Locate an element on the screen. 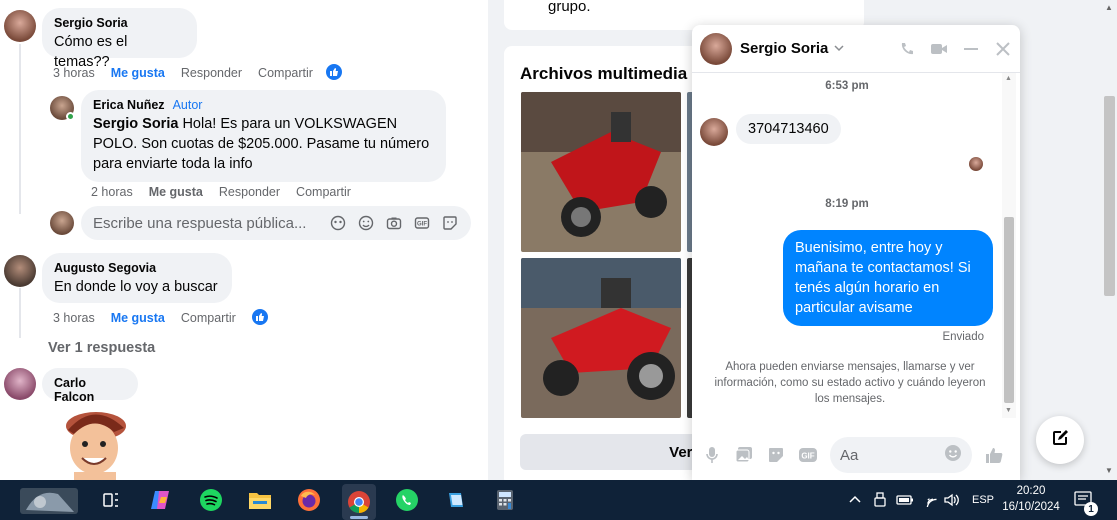 Image resolution: width=1117 pixels, height=520 pixels. chat-scrollbar: ▲ ▼ is located at coordinates (1009, 245).